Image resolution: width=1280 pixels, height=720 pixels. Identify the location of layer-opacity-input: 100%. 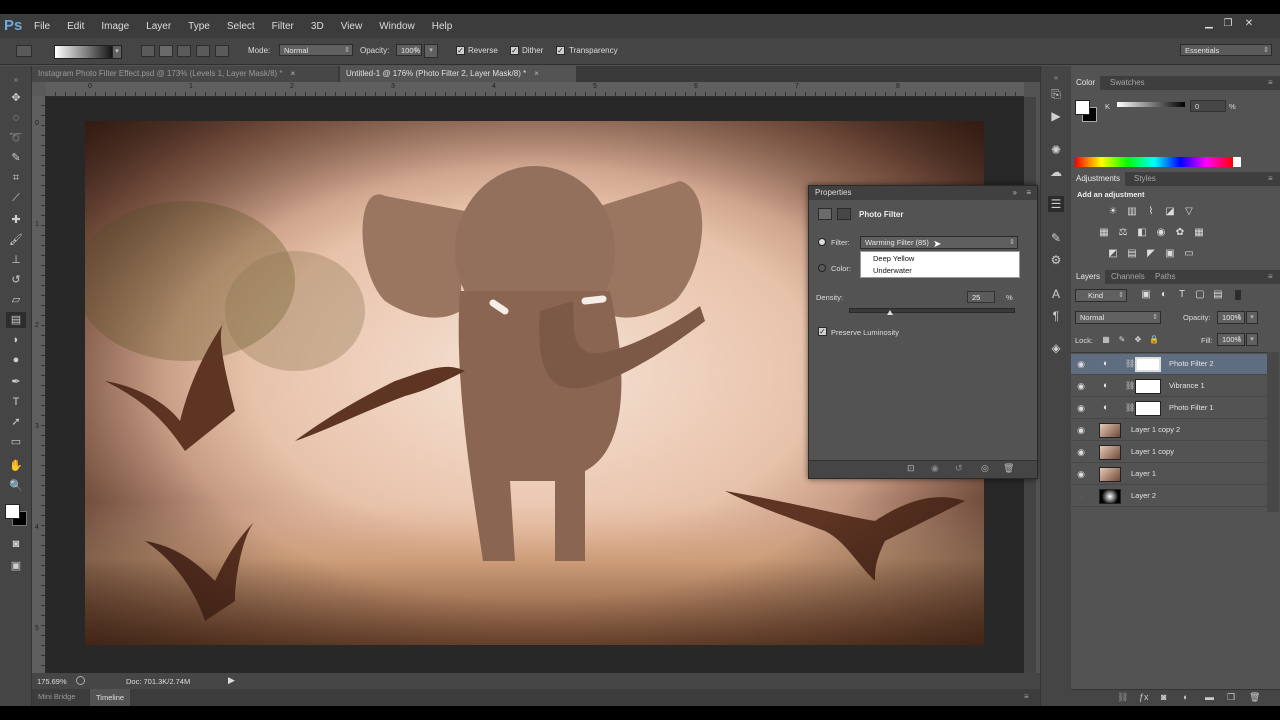
(1231, 317).